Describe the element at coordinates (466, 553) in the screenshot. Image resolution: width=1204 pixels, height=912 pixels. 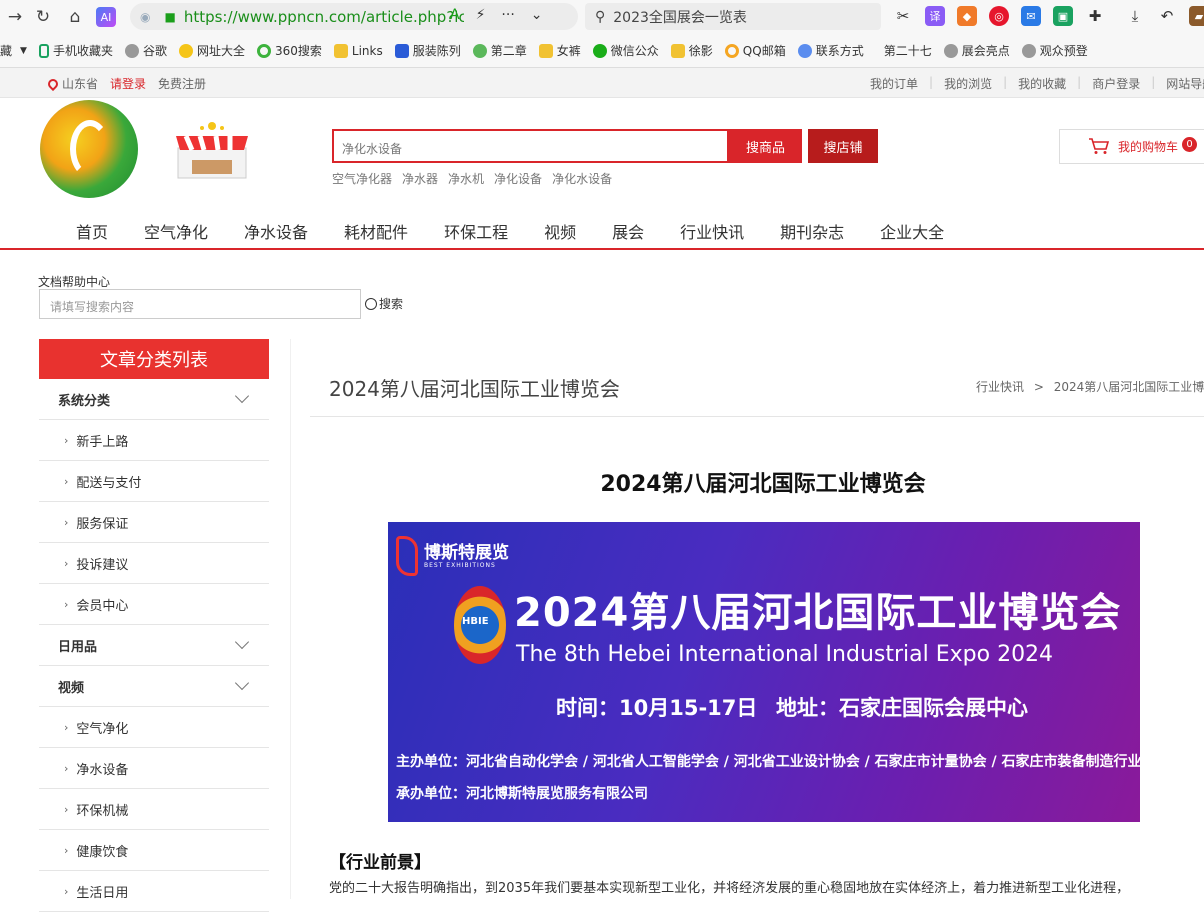
I see `banner-brand: 博斯特展览` at that location.